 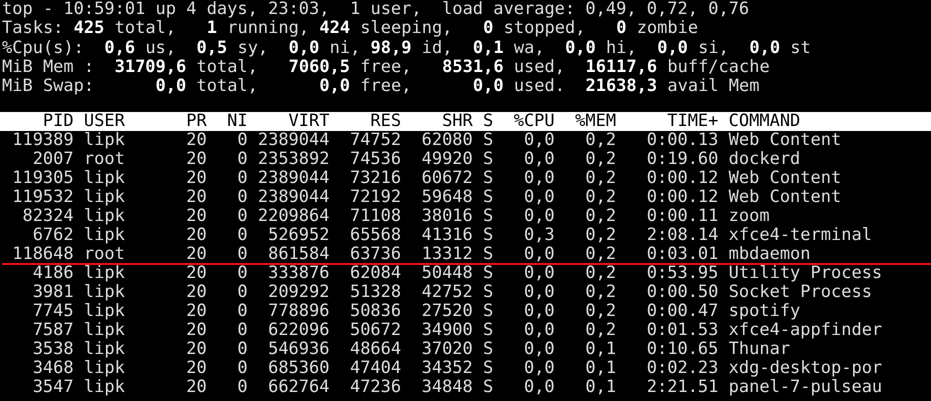 What do you see at coordinates (534, 122) in the screenshot?
I see `column-header: %CPU` at bounding box center [534, 122].